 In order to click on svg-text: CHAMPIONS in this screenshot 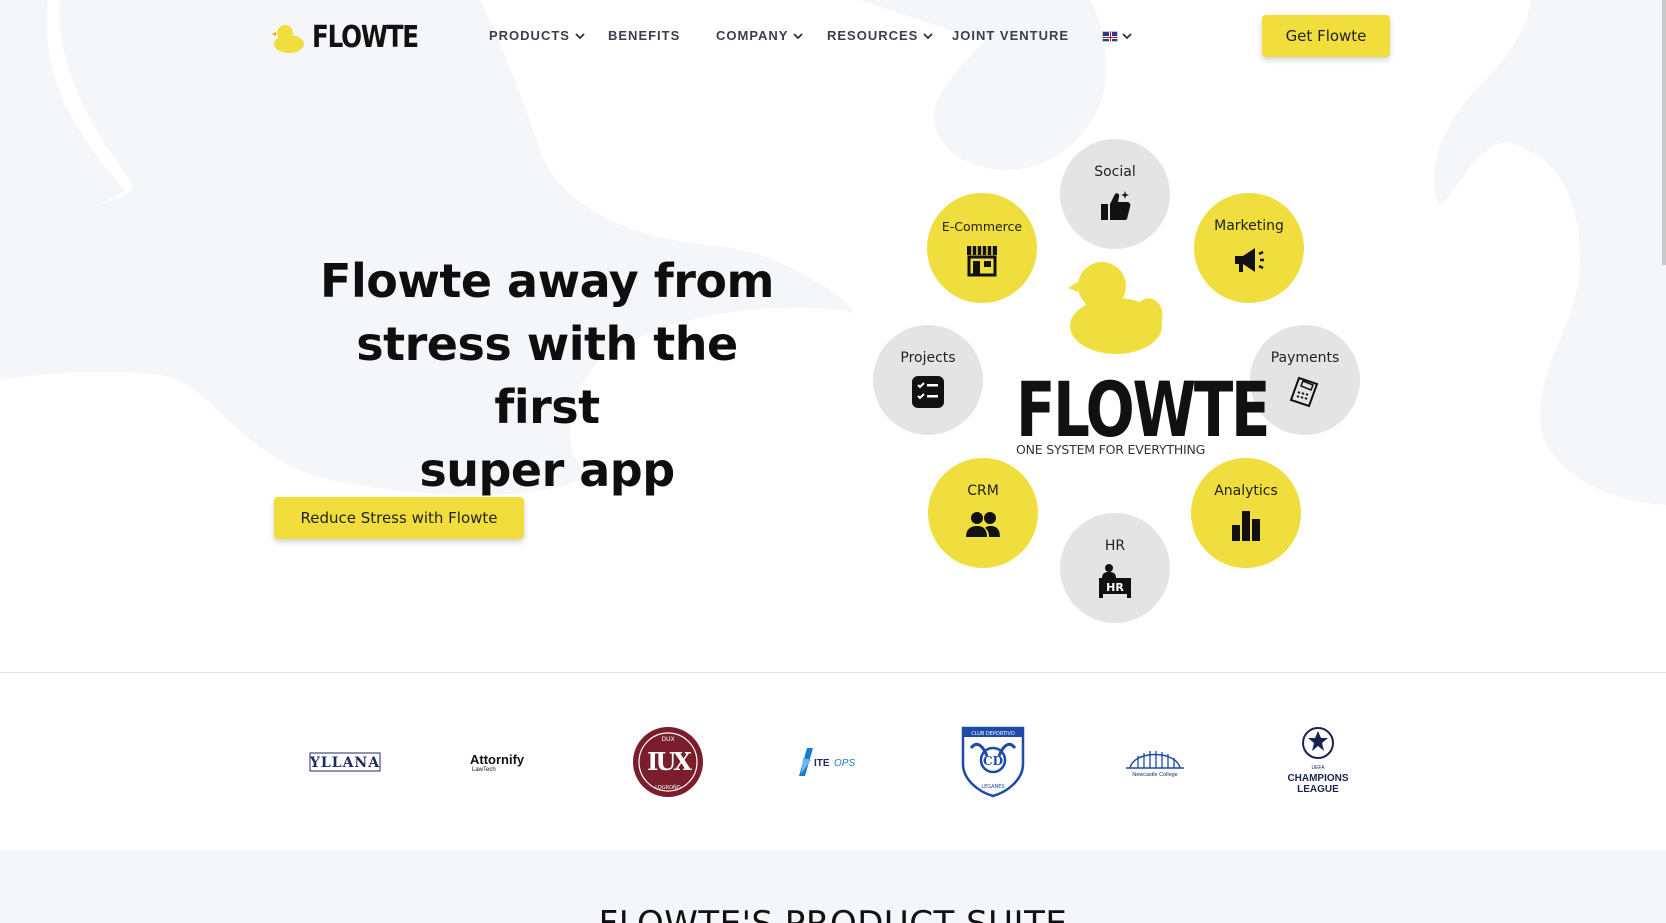, I will do `click(1317, 778)`.